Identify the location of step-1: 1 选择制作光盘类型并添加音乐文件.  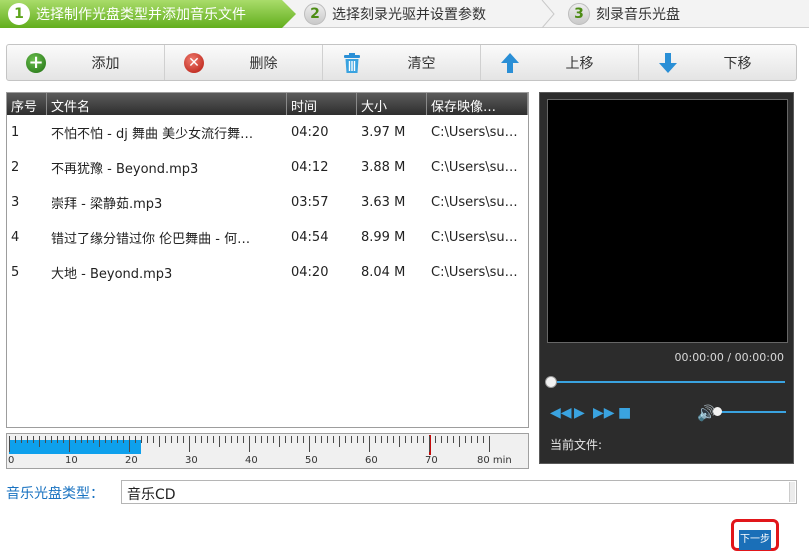
(148, 14).